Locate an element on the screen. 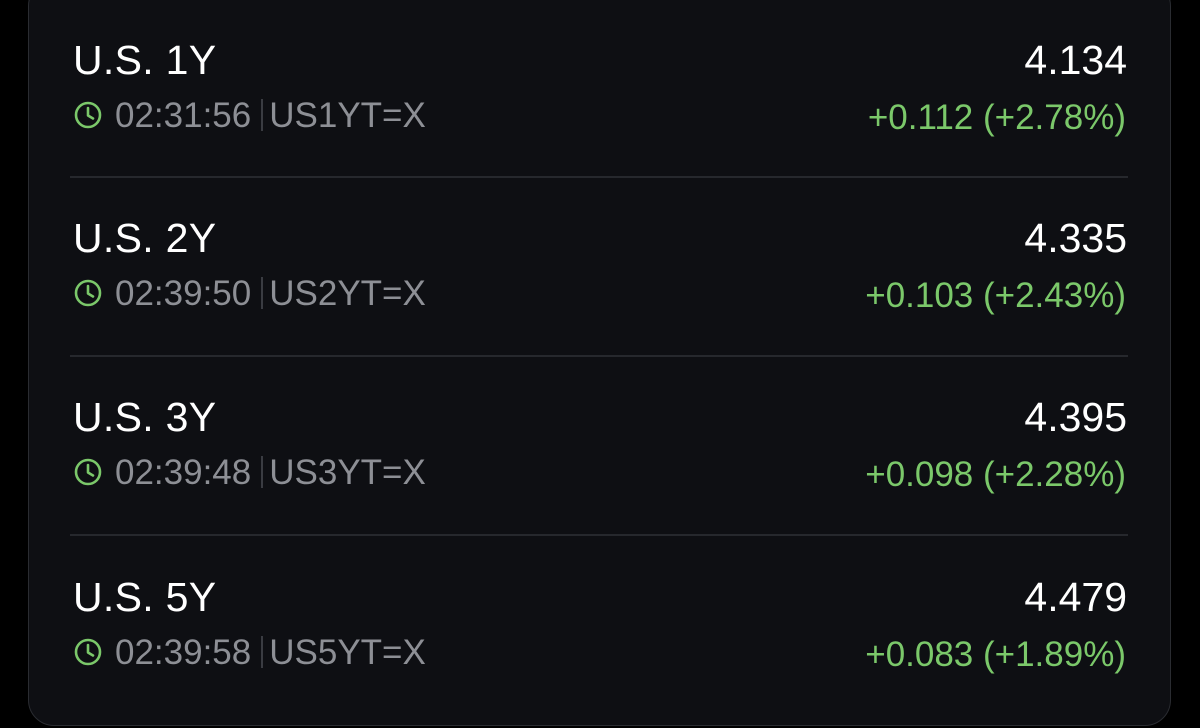  quote-meta: 02:39:48 US3YT=X is located at coordinates (249, 472).